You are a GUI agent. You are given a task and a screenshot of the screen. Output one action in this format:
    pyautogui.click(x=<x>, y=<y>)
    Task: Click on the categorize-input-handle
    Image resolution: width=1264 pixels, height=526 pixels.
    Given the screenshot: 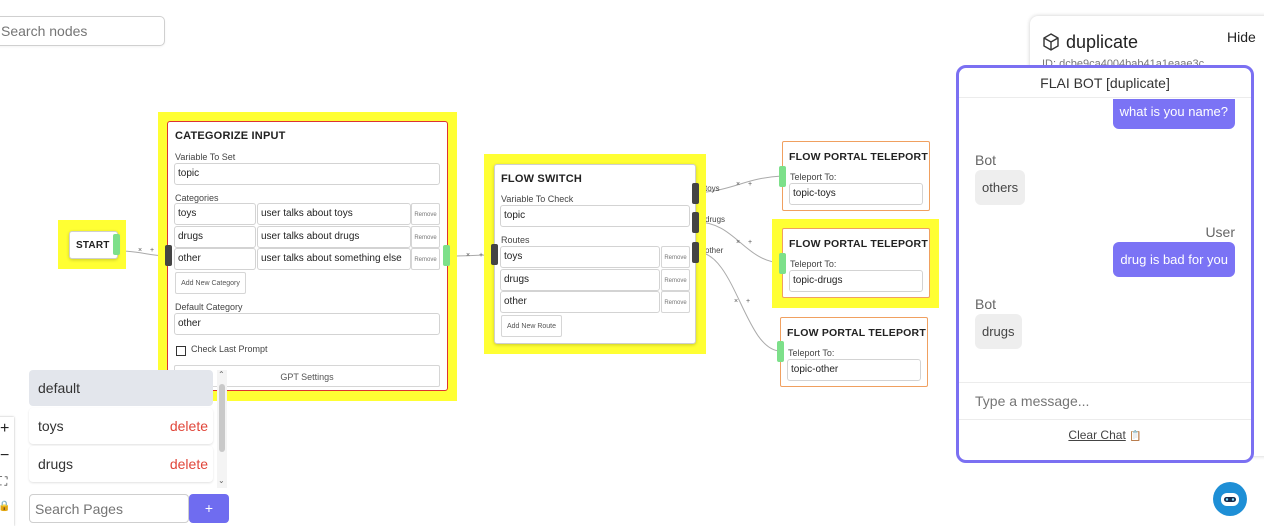 What is the action you would take?
    pyautogui.click(x=168, y=255)
    